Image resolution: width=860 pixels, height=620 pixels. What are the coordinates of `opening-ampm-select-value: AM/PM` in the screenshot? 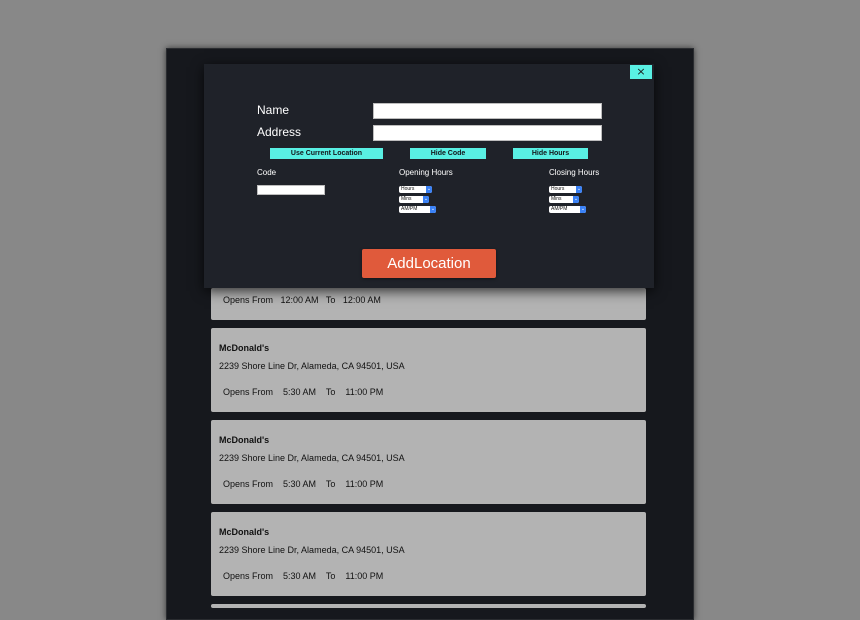 It's located at (409, 209).